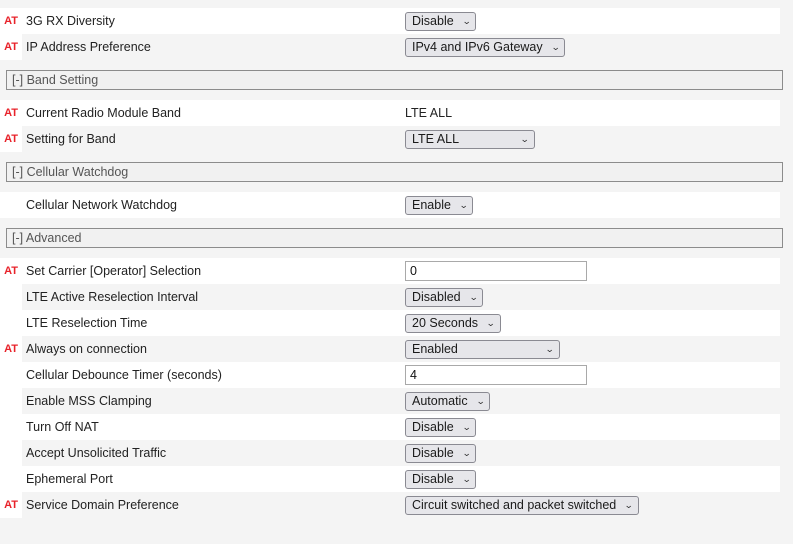  What do you see at coordinates (390, 375) in the screenshot?
I see `setting-row: Cellular Debounce Timer (seconds)` at bounding box center [390, 375].